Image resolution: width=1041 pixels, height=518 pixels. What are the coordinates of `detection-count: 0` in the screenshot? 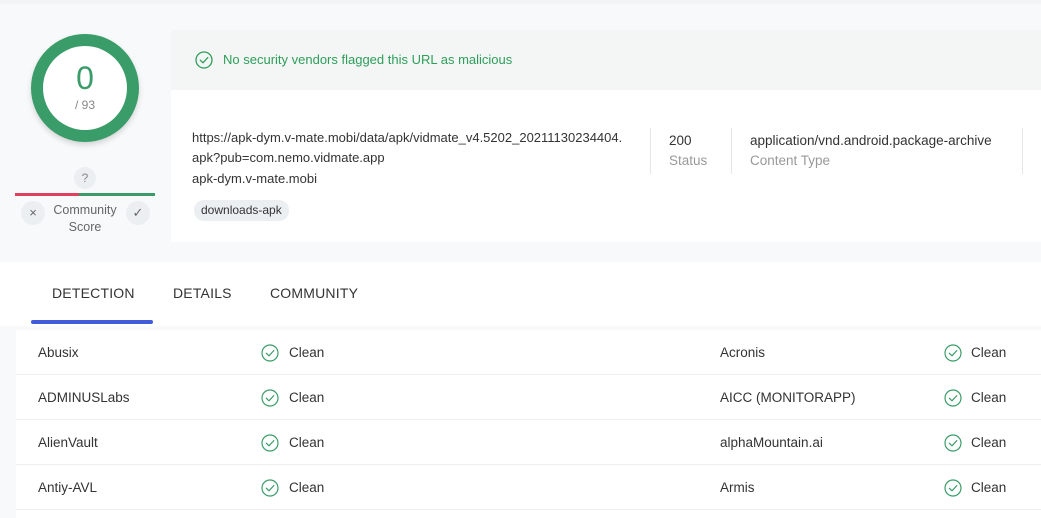 It's located at (85, 78).